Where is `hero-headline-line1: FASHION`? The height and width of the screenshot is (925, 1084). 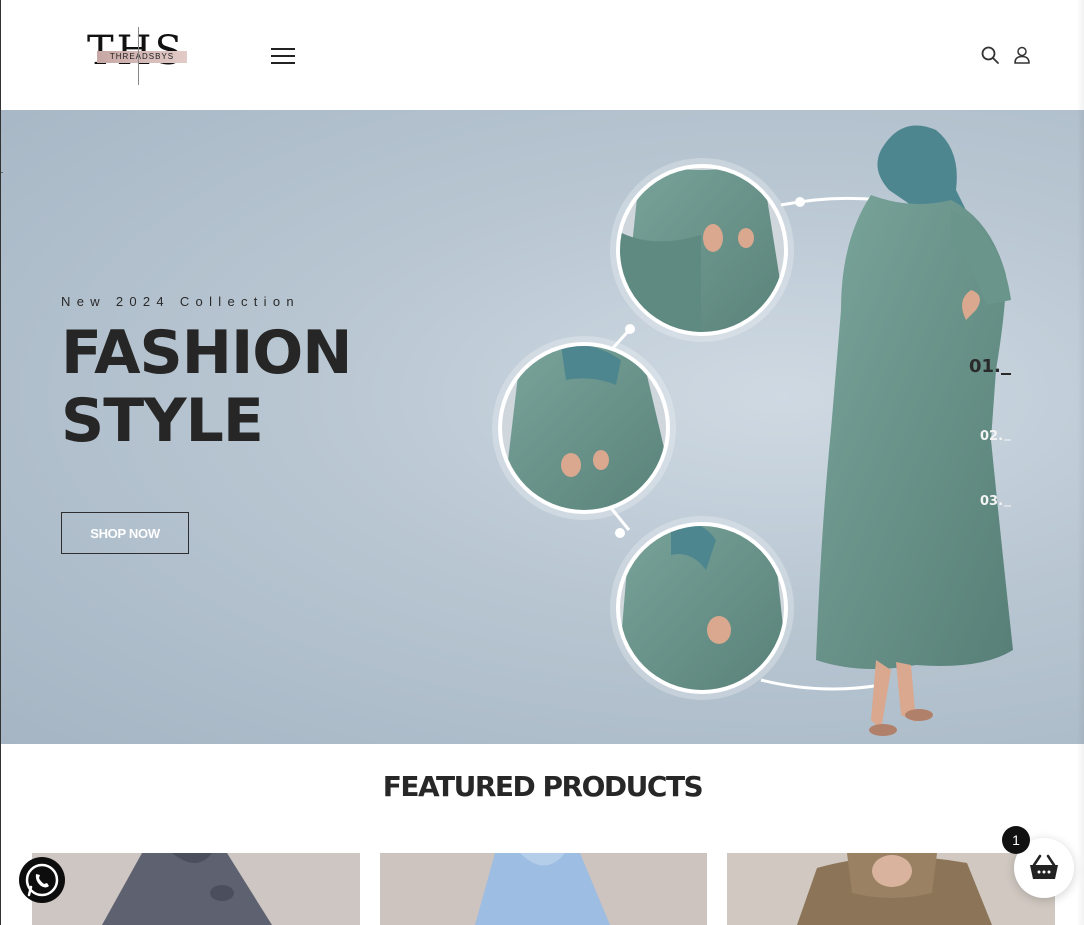 hero-headline-line1: FASHION is located at coordinates (207, 353).